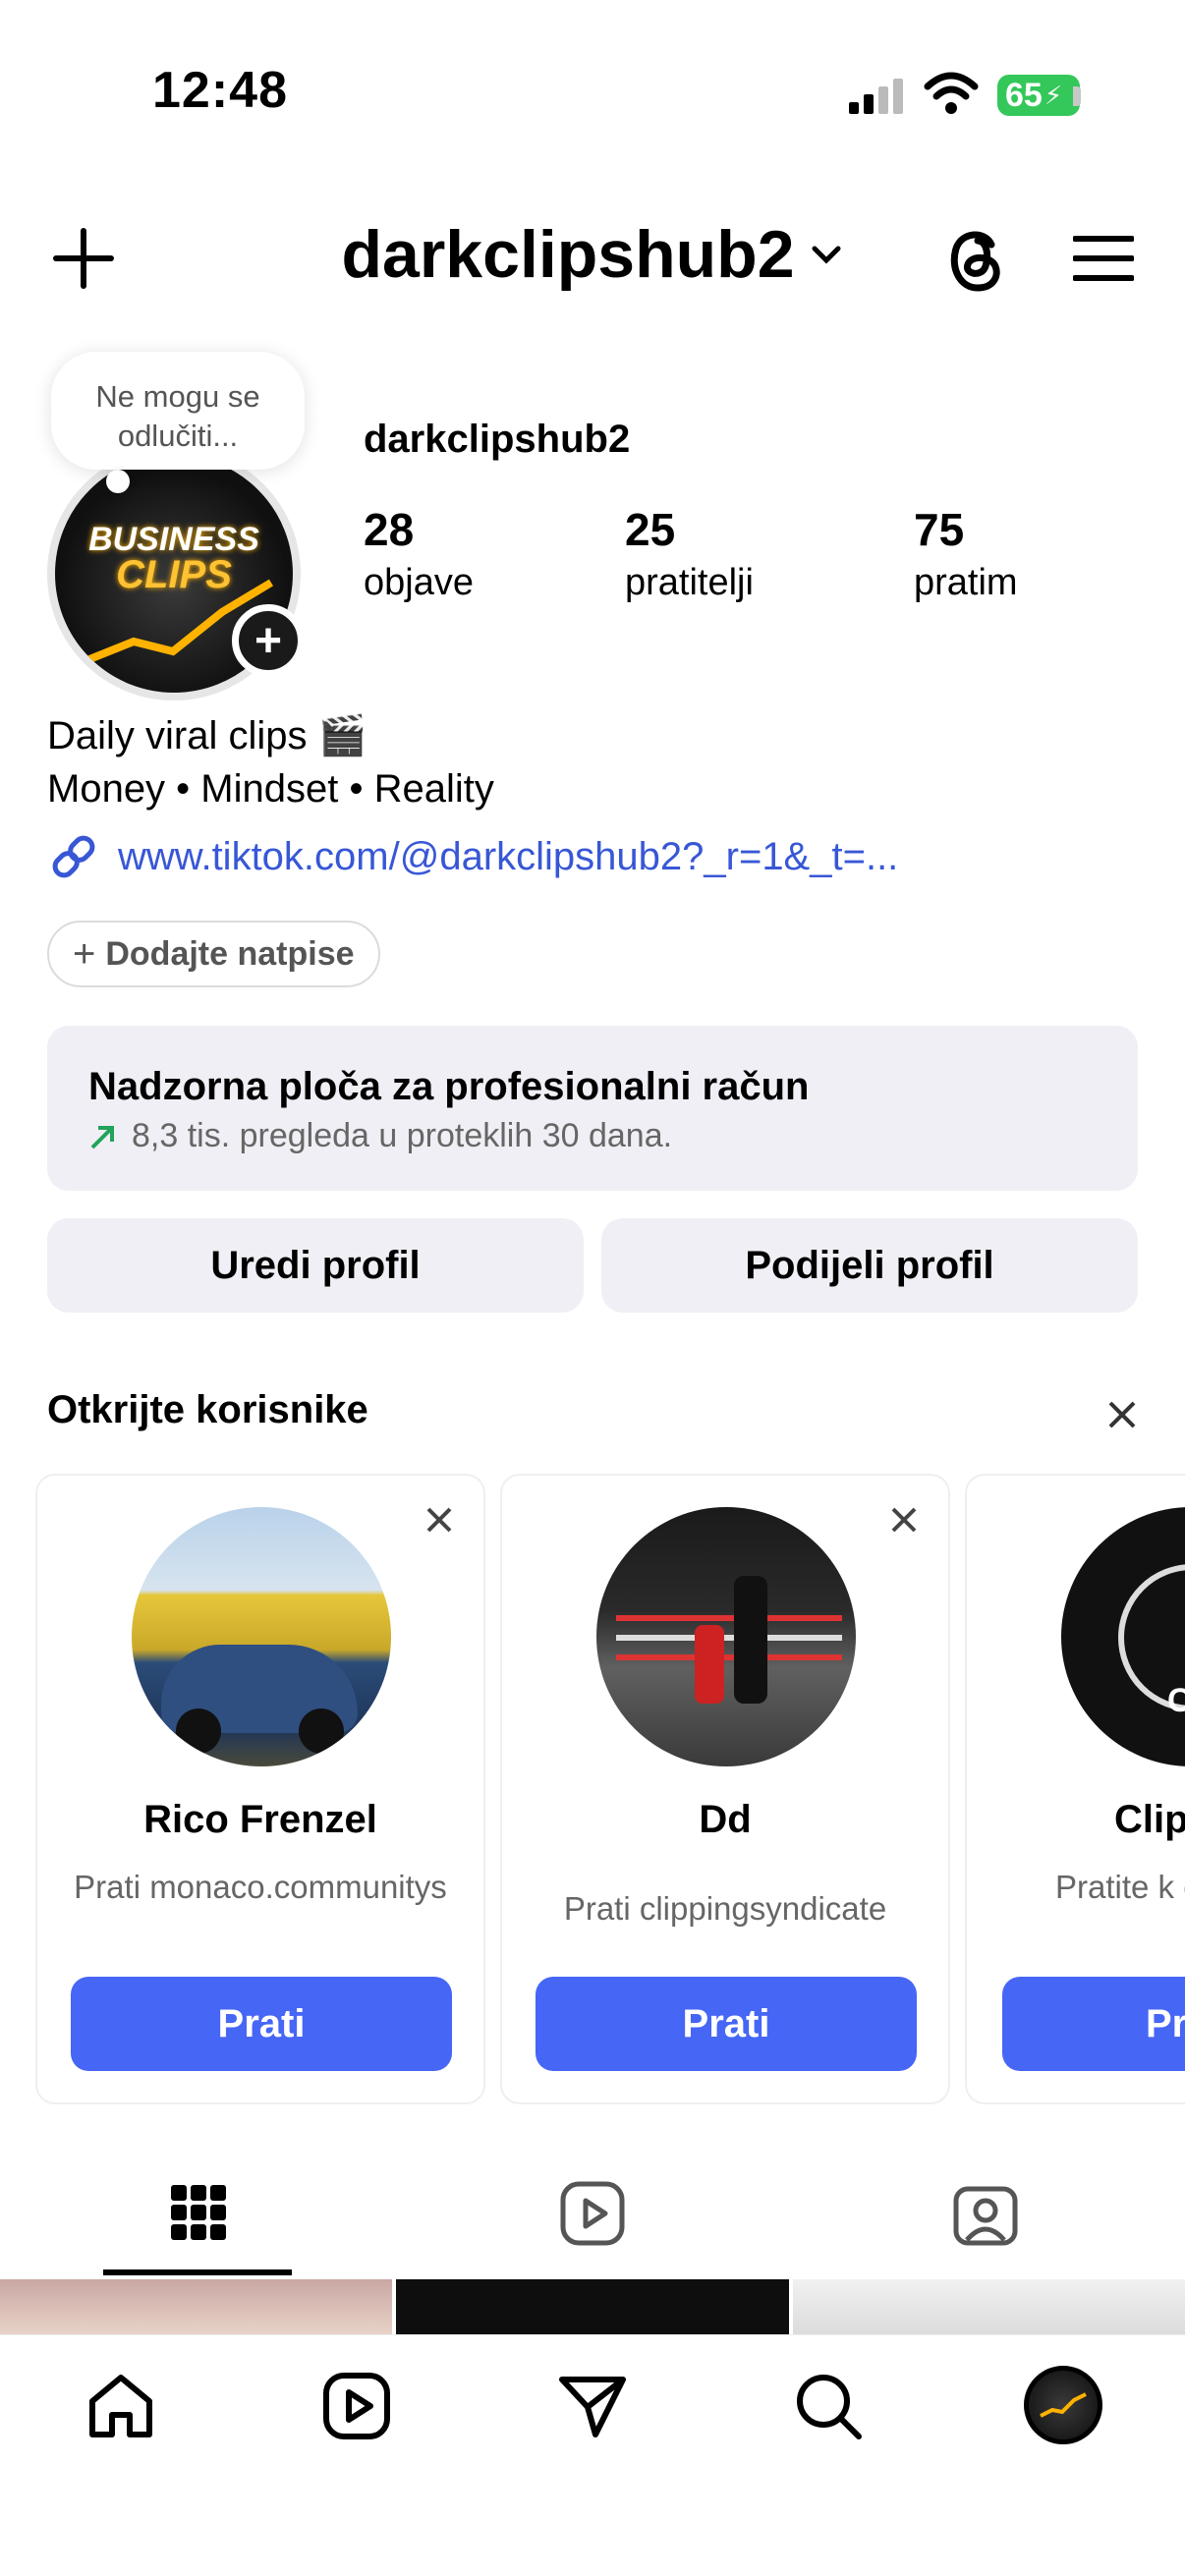 Image resolution: width=1185 pixels, height=2576 pixels. I want to click on link-icon, so click(74, 856).